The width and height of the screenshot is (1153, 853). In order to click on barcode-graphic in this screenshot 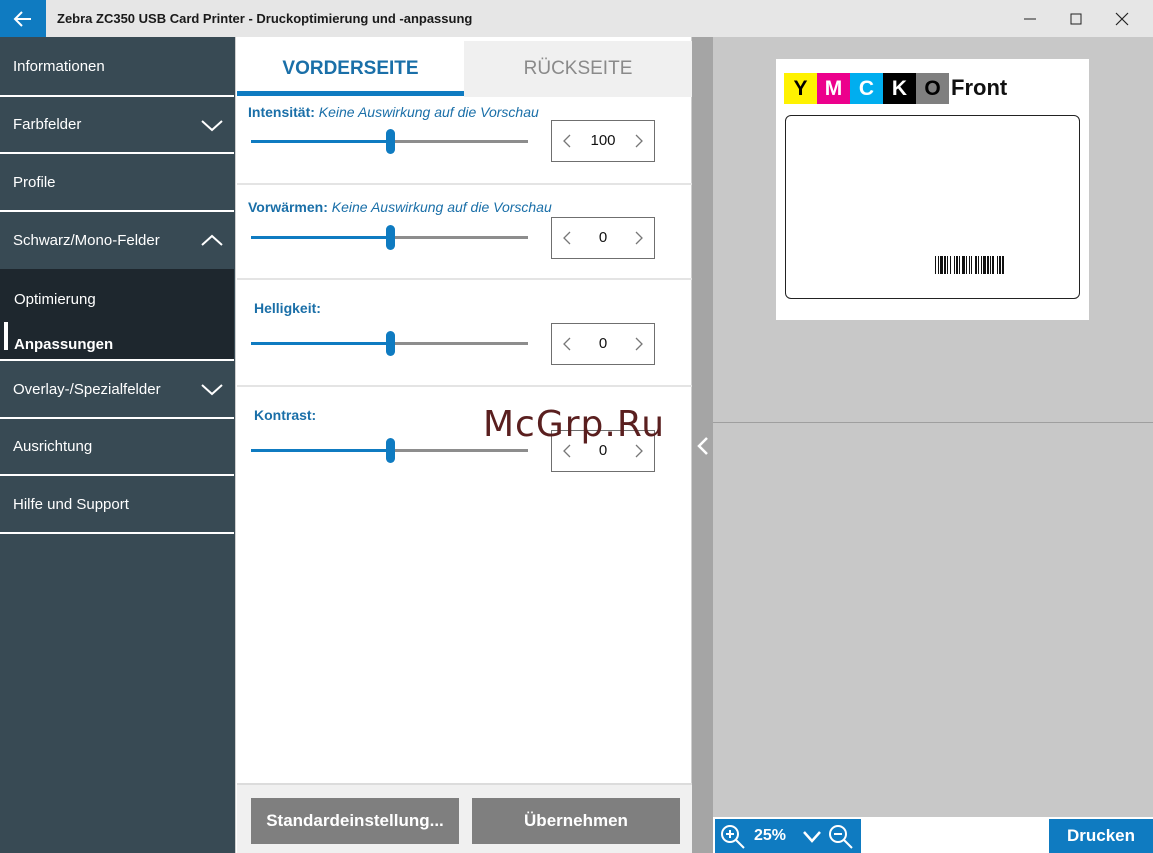, I will do `click(969, 265)`.